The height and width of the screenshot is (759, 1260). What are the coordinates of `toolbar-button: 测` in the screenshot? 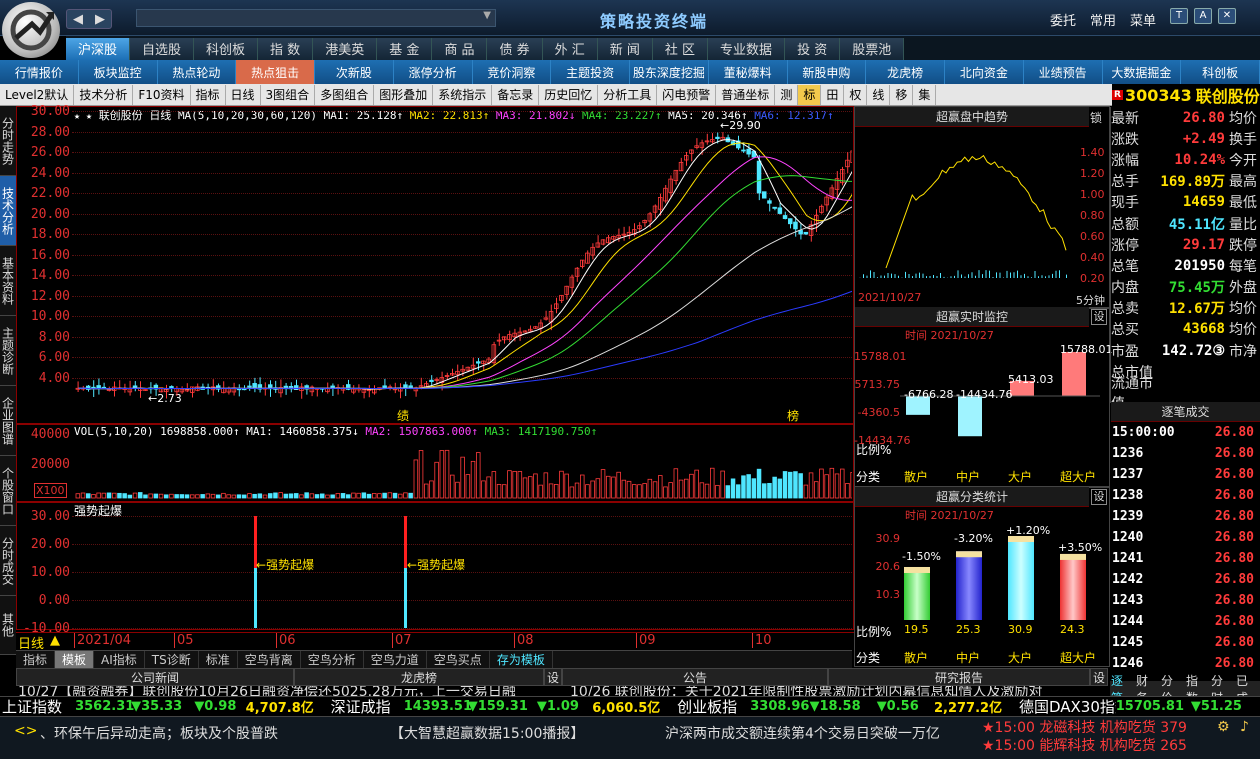 It's located at (787, 94).